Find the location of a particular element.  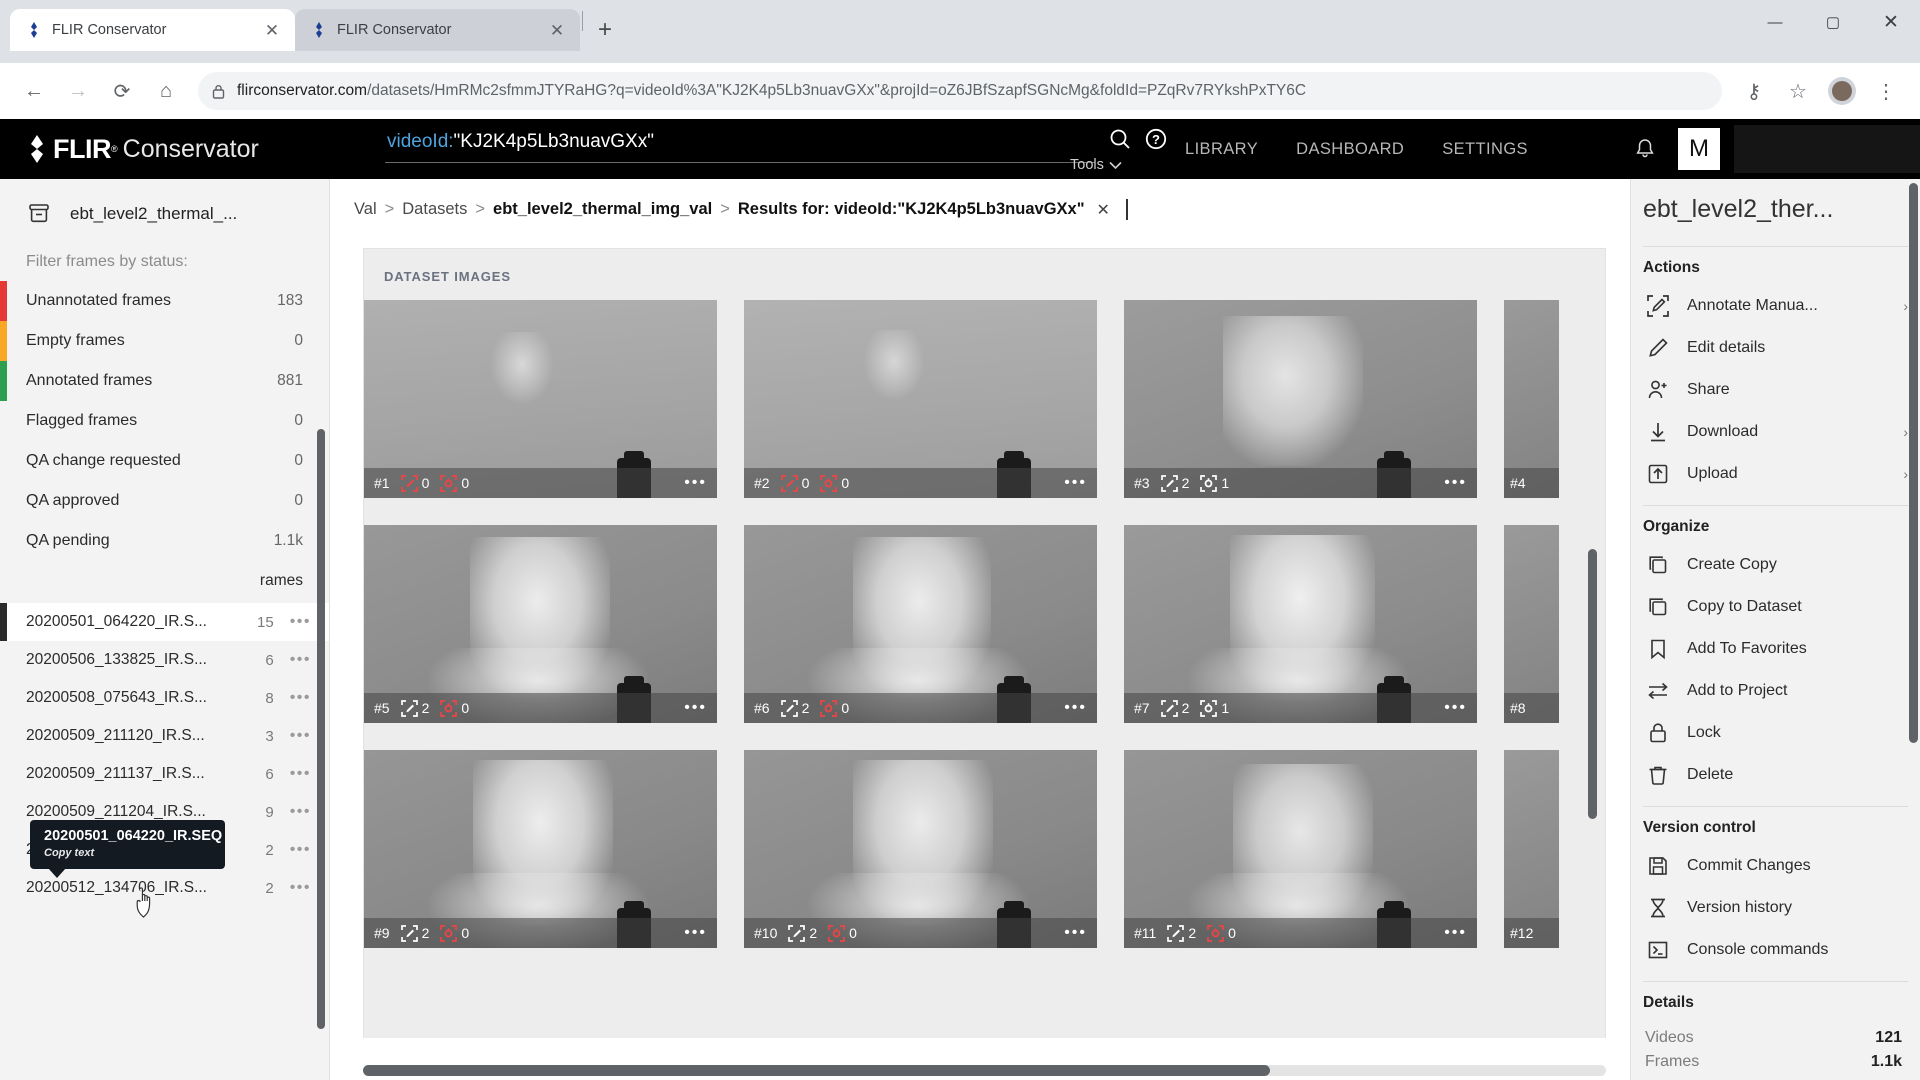

action-version-history: Version history is located at coordinates (1775, 908).